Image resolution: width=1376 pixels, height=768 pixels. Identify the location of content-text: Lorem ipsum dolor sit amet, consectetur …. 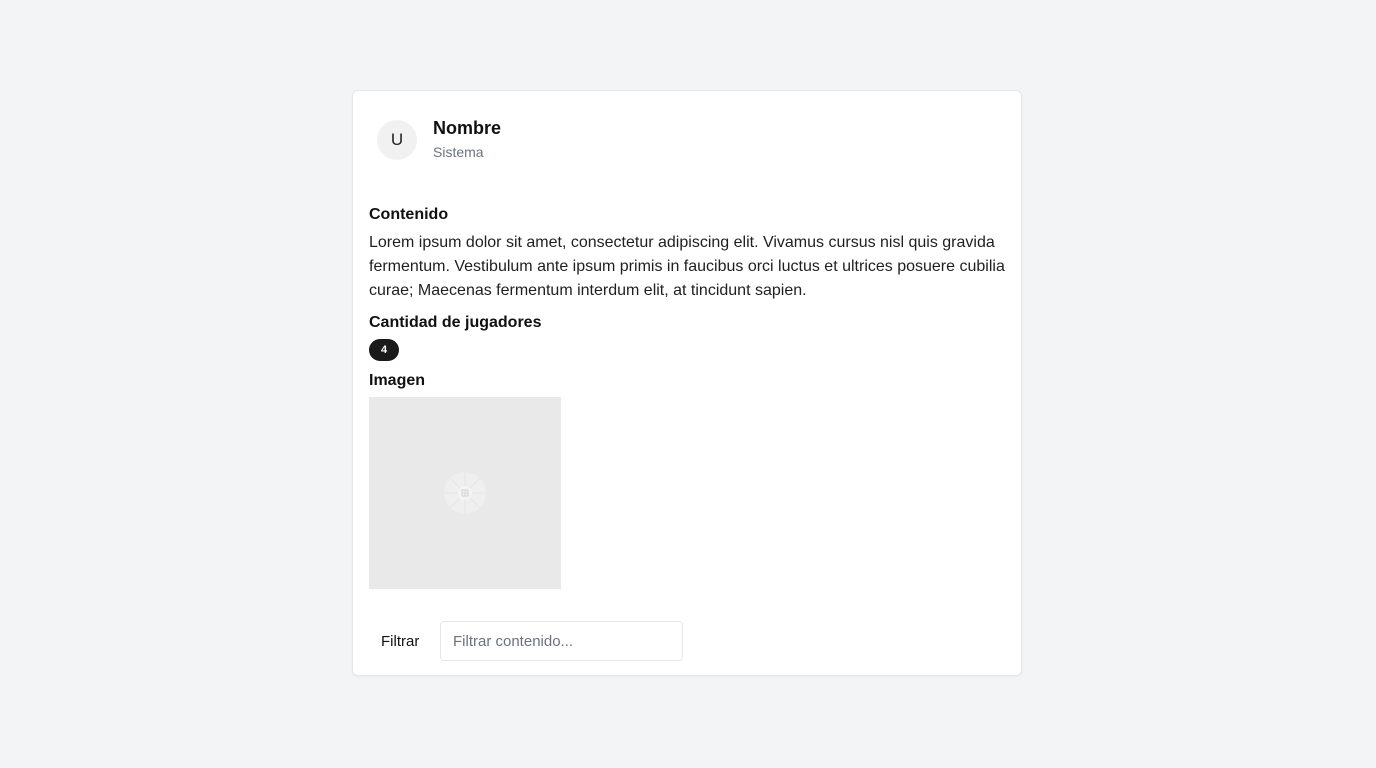
(687, 266).